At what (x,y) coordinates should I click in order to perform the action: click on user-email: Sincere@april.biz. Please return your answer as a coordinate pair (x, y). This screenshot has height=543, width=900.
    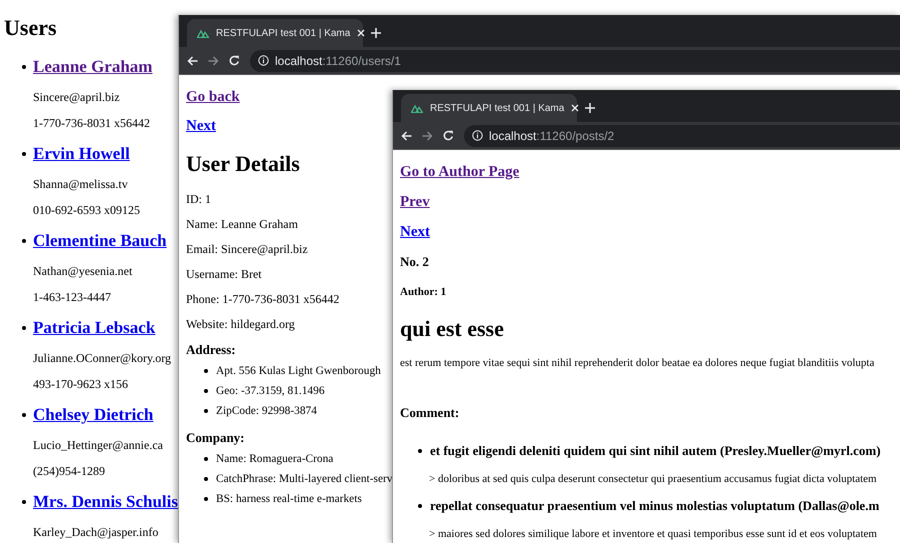
    Looking at the image, I should click on (76, 97).